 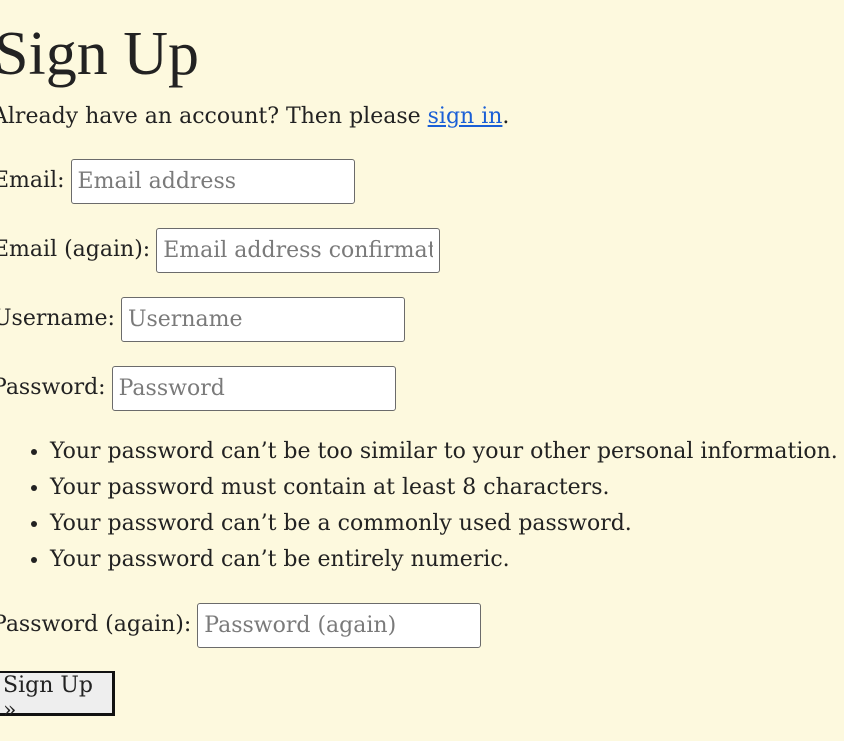 What do you see at coordinates (212, 181) in the screenshot?
I see `email-input` at bounding box center [212, 181].